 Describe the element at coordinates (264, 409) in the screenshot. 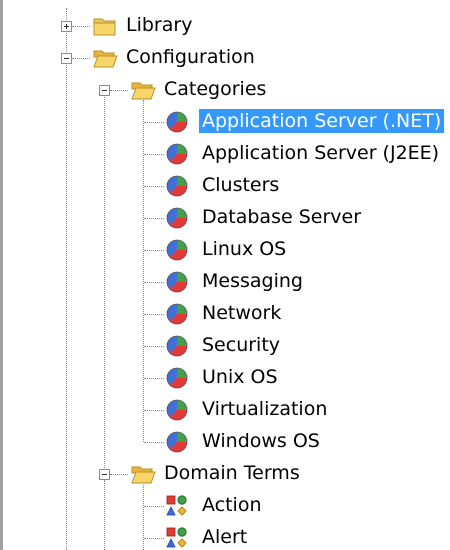

I see `tree-node-category-item: Virtualization` at that location.